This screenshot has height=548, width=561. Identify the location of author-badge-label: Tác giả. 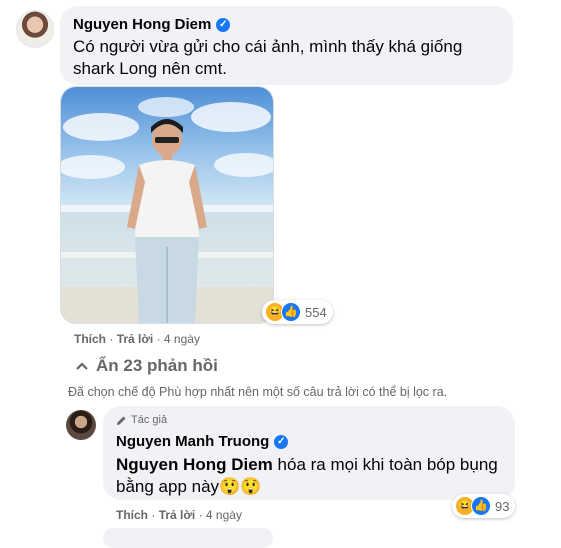
(149, 420).